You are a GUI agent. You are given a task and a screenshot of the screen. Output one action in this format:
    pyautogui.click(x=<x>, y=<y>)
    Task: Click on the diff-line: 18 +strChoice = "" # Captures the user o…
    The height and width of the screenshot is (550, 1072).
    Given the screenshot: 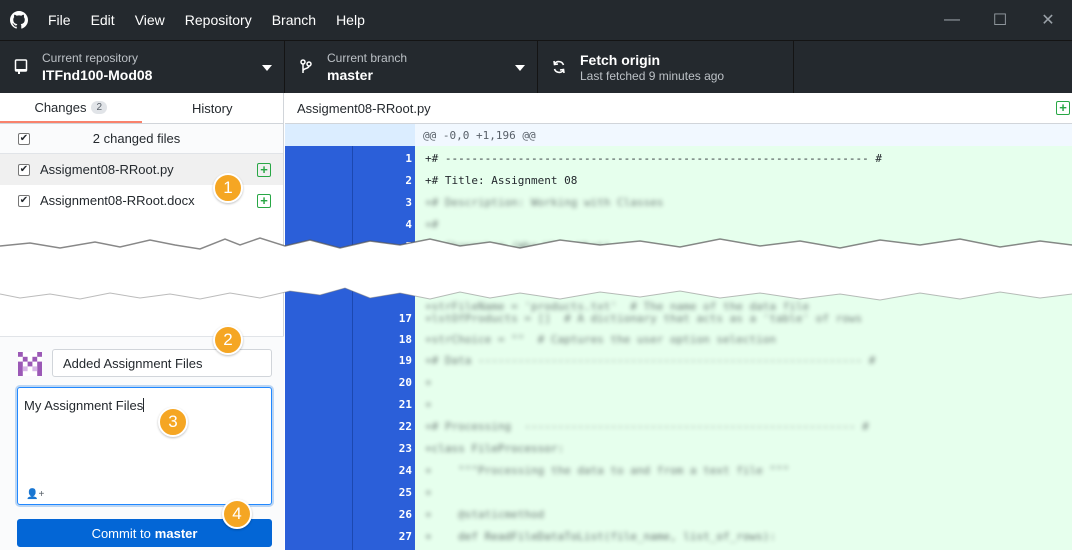 What is the action you would take?
    pyautogui.click(x=678, y=339)
    